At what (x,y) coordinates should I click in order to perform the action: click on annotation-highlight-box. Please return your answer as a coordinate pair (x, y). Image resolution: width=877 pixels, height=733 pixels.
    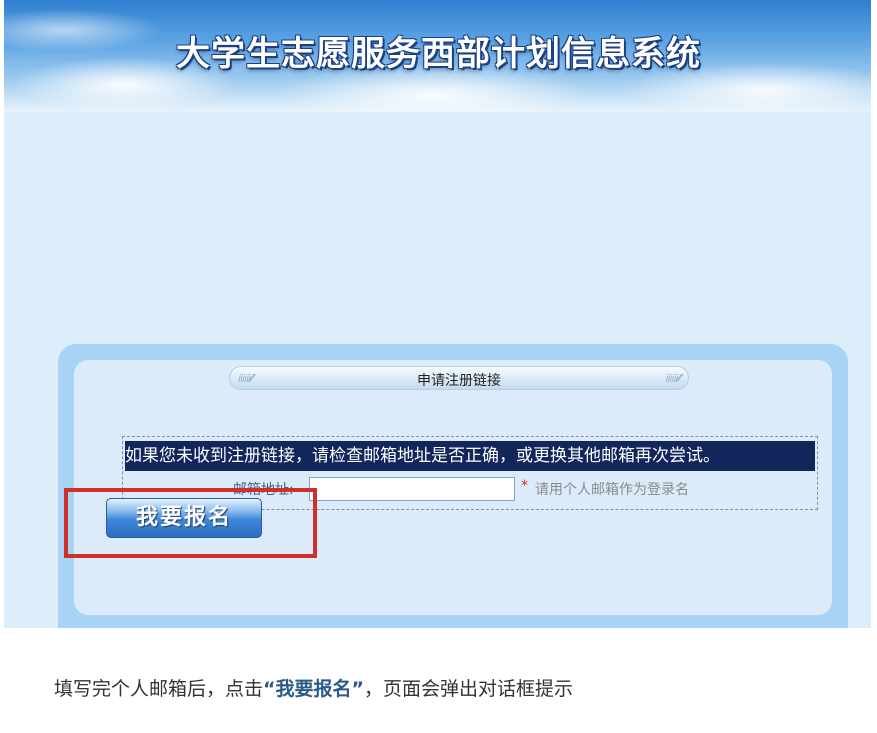
    Looking at the image, I should click on (190, 523).